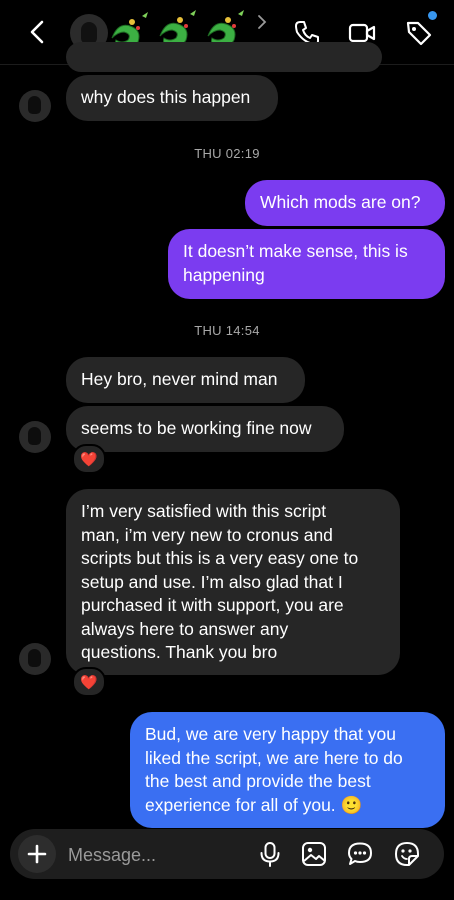  I want to click on back-icon, so click(38, 32).